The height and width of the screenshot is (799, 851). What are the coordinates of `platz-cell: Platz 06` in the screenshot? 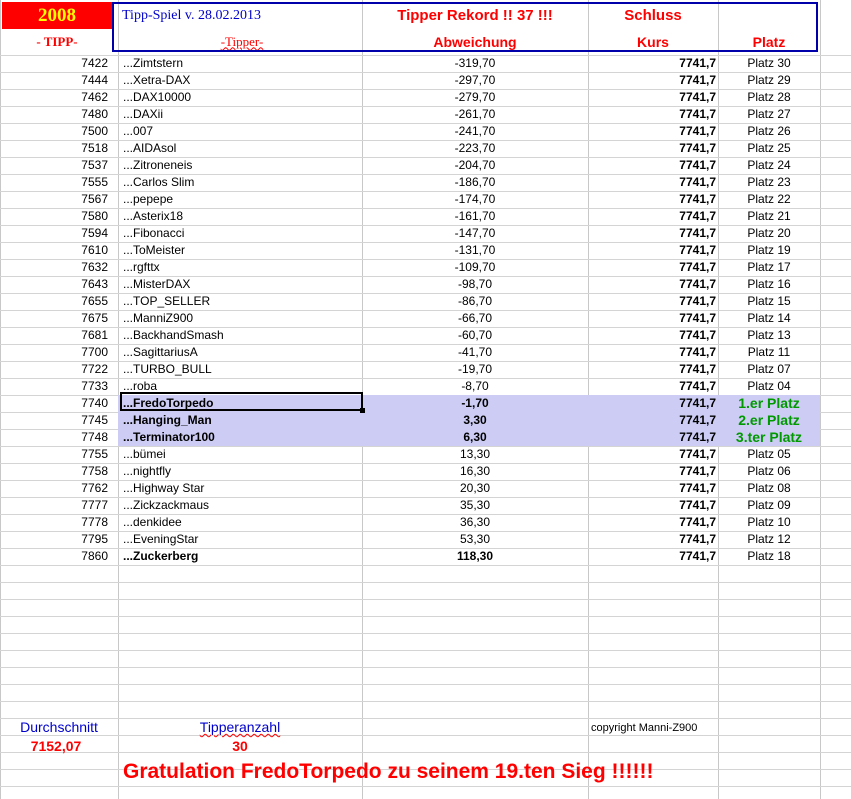 It's located at (769, 471).